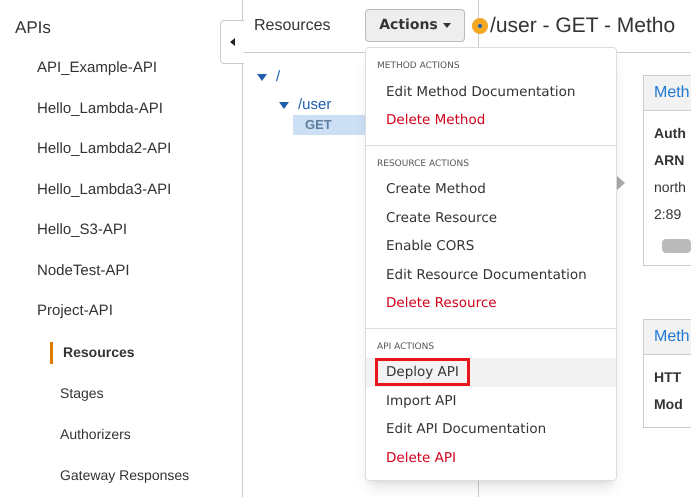 The width and height of the screenshot is (691, 497). Describe the element at coordinates (670, 133) in the screenshot. I see `card-text: Auth` at that location.